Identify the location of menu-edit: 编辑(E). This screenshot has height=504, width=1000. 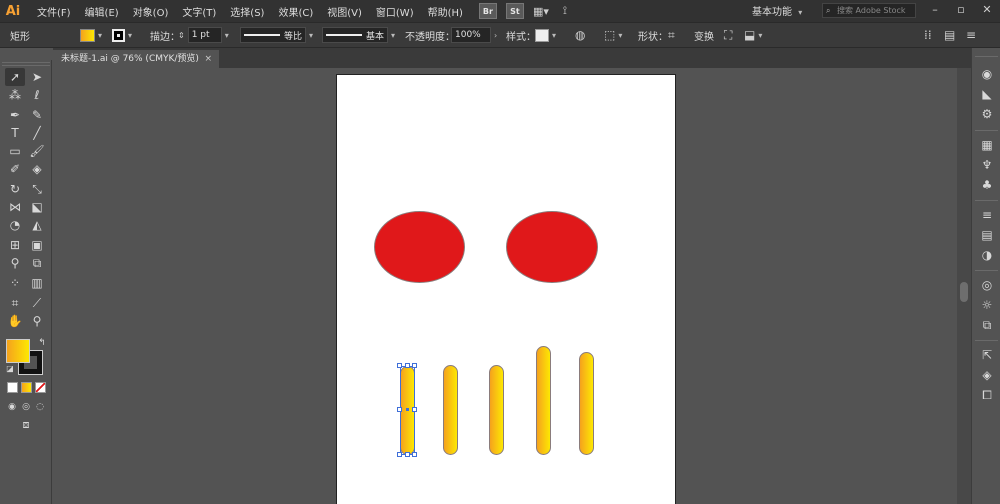
(102, 11).